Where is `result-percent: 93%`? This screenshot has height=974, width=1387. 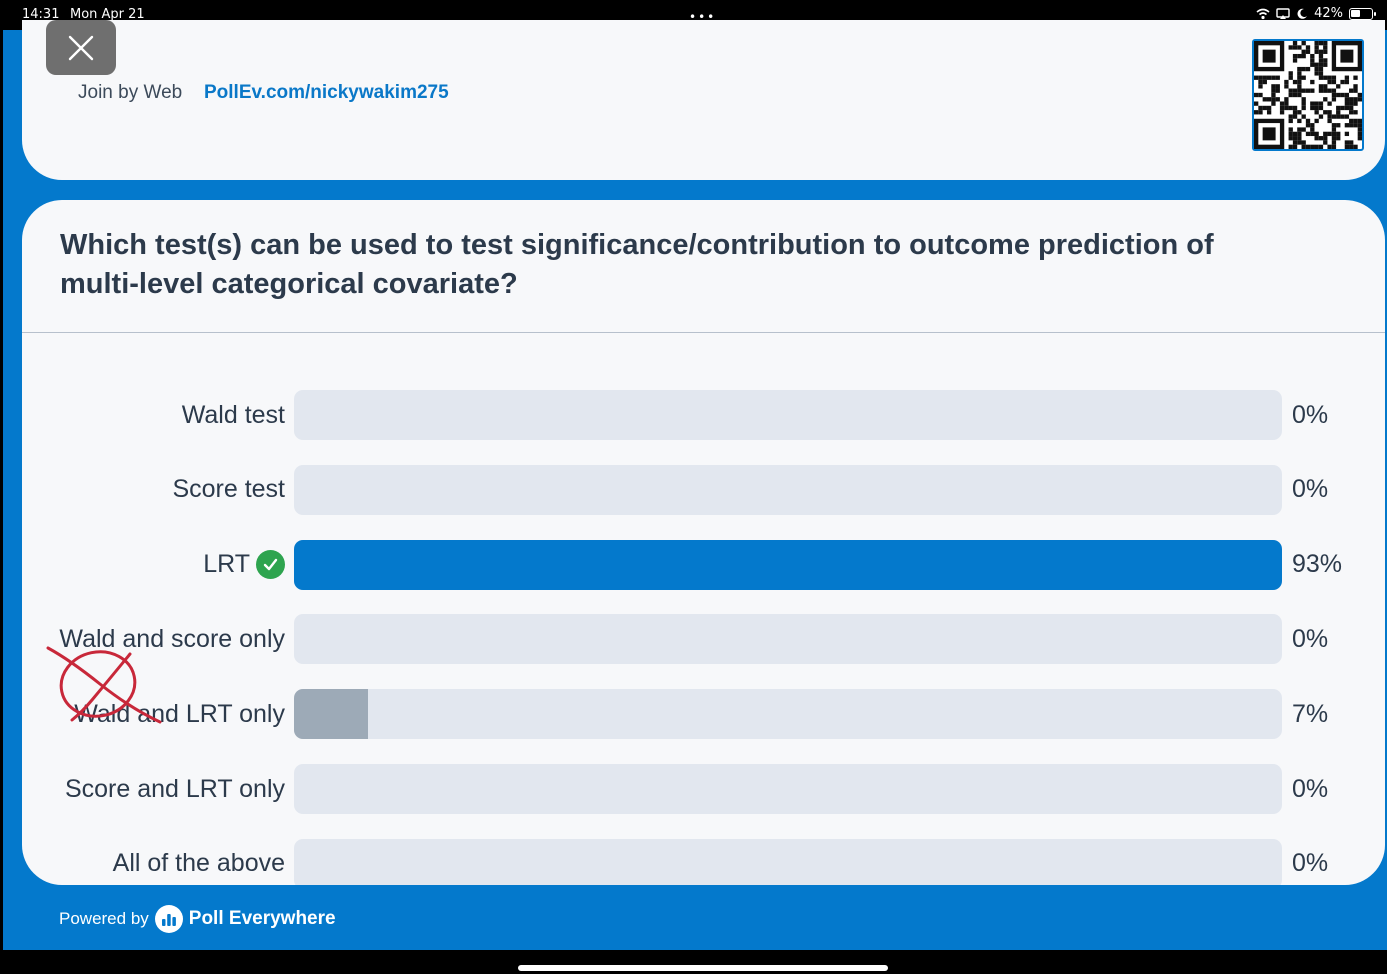
result-percent: 93% is located at coordinates (1317, 564).